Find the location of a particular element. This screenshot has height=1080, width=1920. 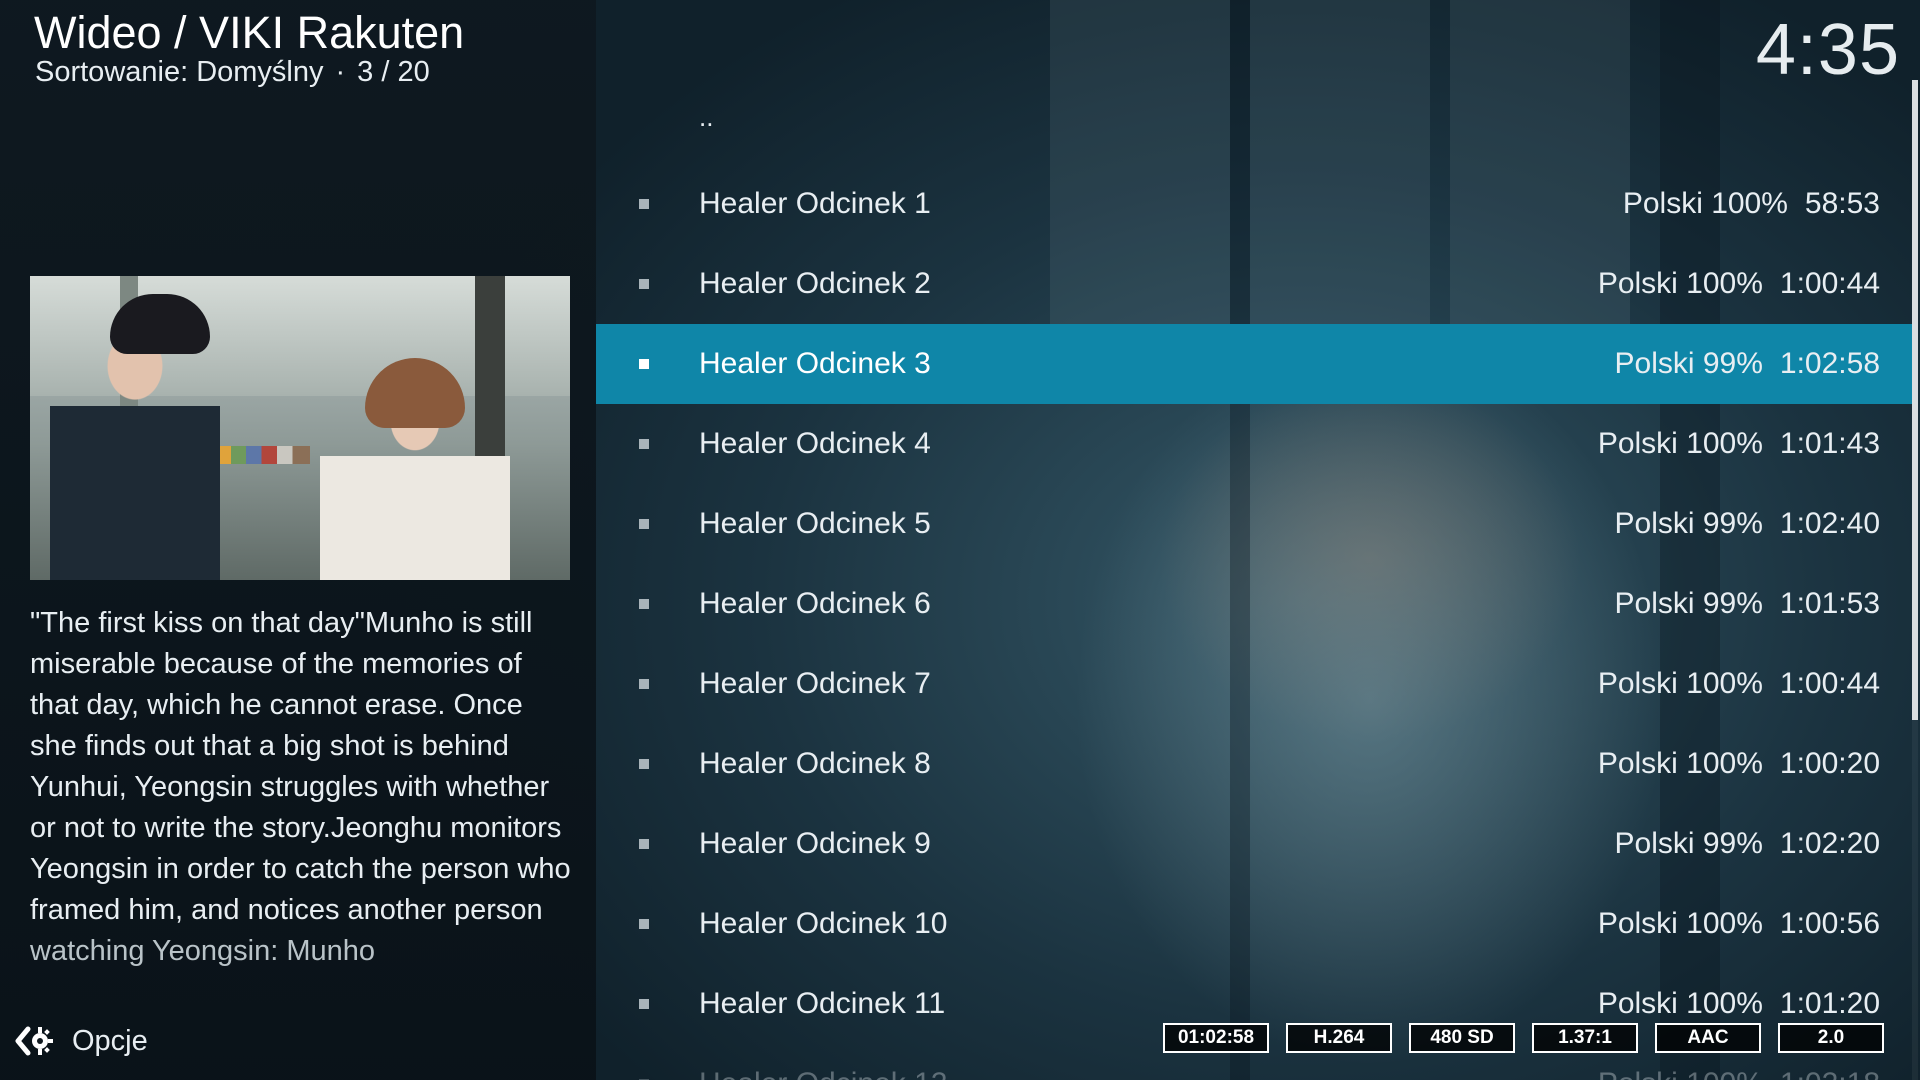

episode-title: Healer Odcinek 9 is located at coordinates (815, 843).